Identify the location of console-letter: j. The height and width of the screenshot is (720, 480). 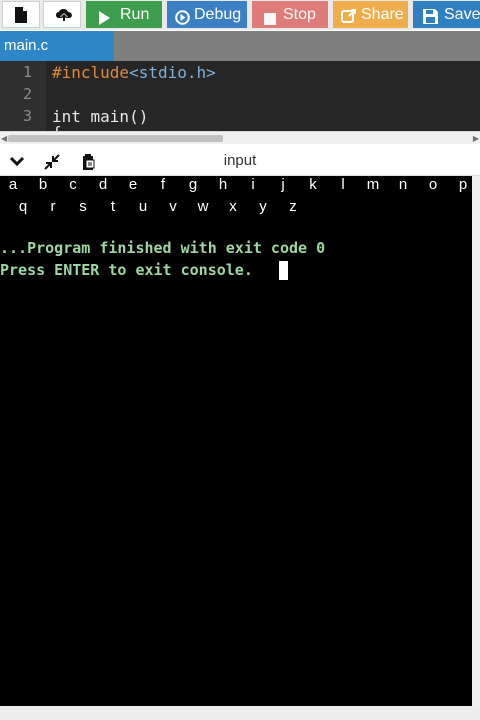
(283, 184).